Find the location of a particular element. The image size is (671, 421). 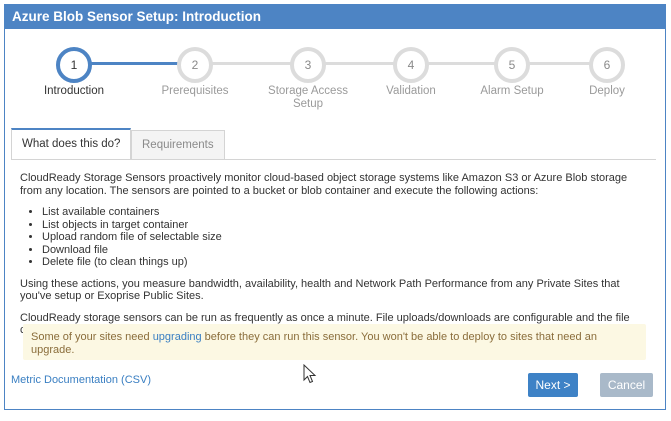

info-tabs: What does this do? Requirements is located at coordinates (333, 144).